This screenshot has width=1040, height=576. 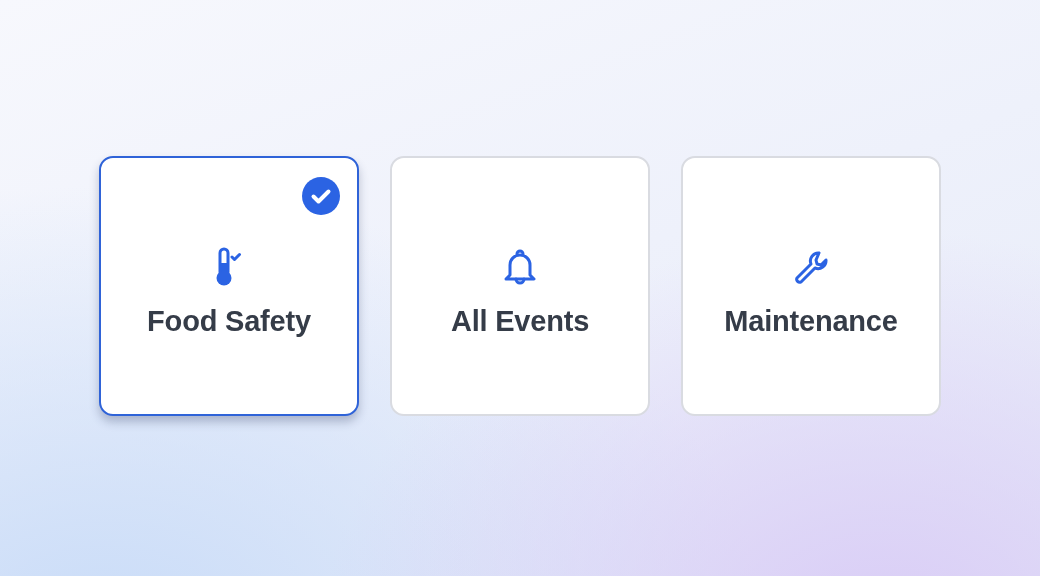 What do you see at coordinates (229, 321) in the screenshot?
I see `card-label: Food Safety` at bounding box center [229, 321].